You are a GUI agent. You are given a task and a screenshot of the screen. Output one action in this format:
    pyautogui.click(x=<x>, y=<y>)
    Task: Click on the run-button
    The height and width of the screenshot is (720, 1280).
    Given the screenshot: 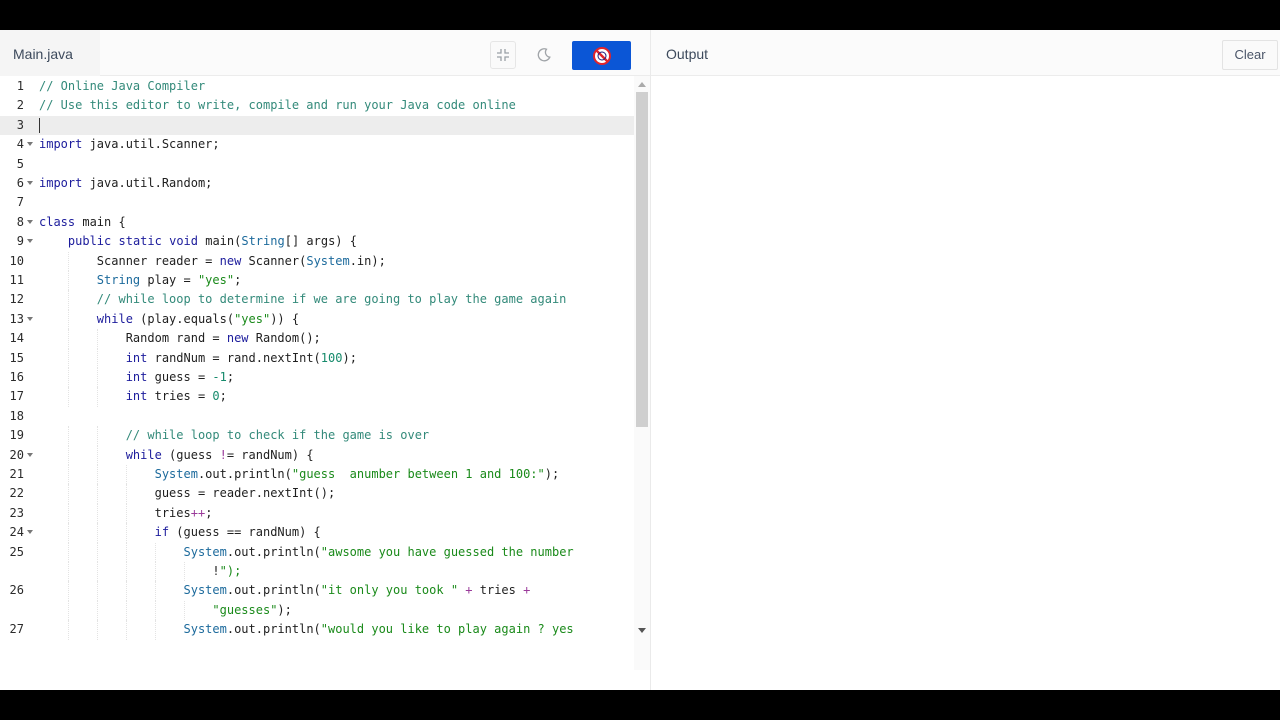 What is the action you would take?
    pyautogui.click(x=601, y=55)
    